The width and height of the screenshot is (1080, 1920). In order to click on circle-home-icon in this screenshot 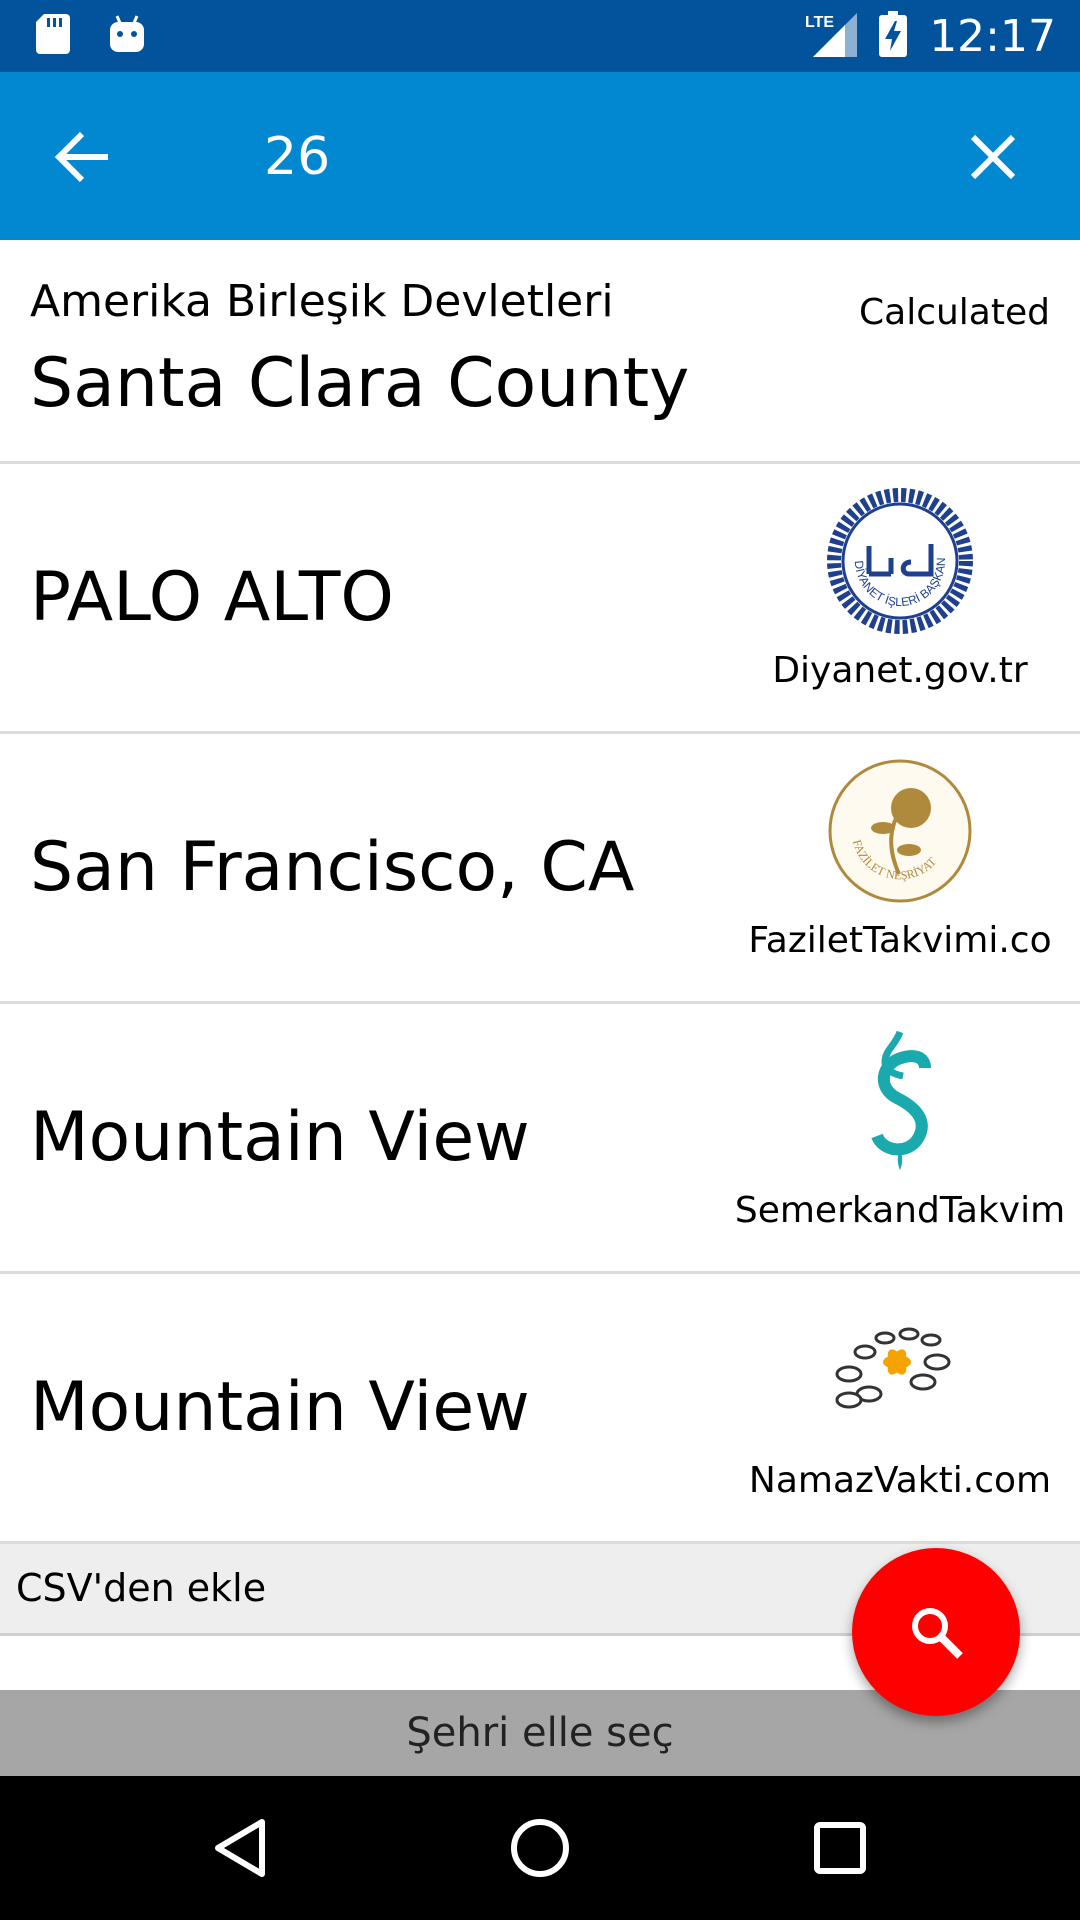, I will do `click(540, 1848)`.